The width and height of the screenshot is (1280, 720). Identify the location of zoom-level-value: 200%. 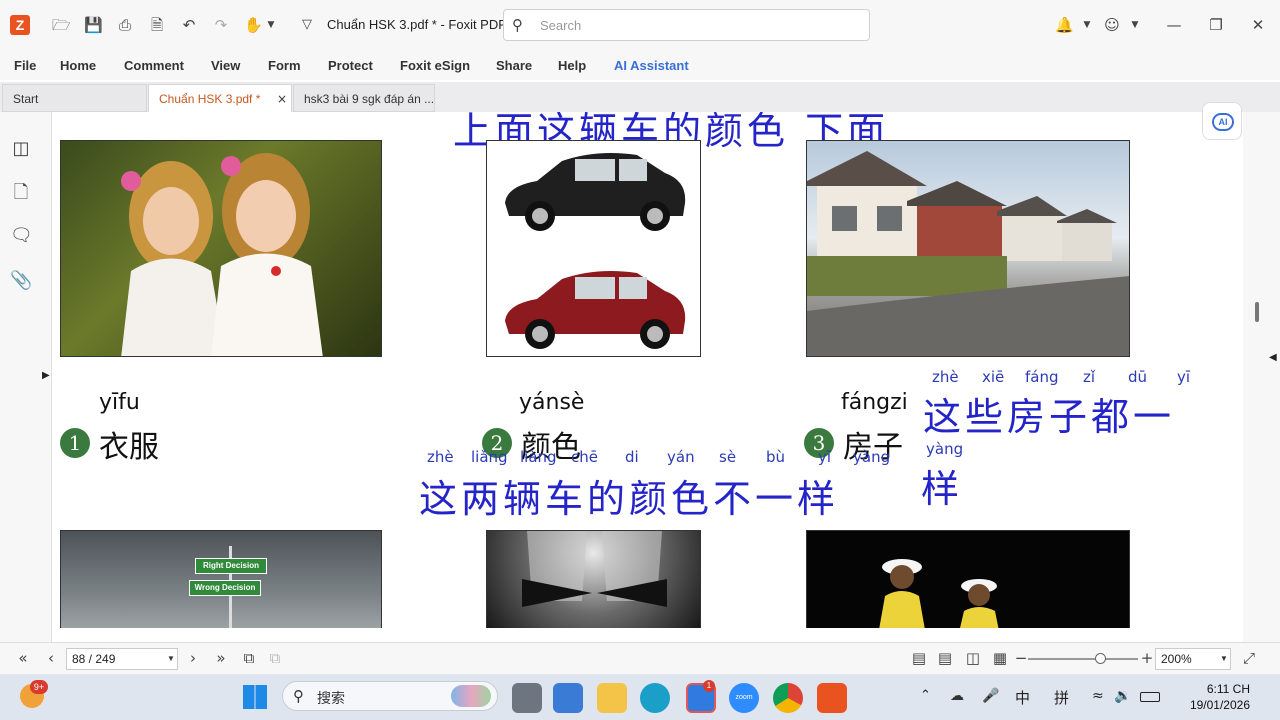
(1176, 659).